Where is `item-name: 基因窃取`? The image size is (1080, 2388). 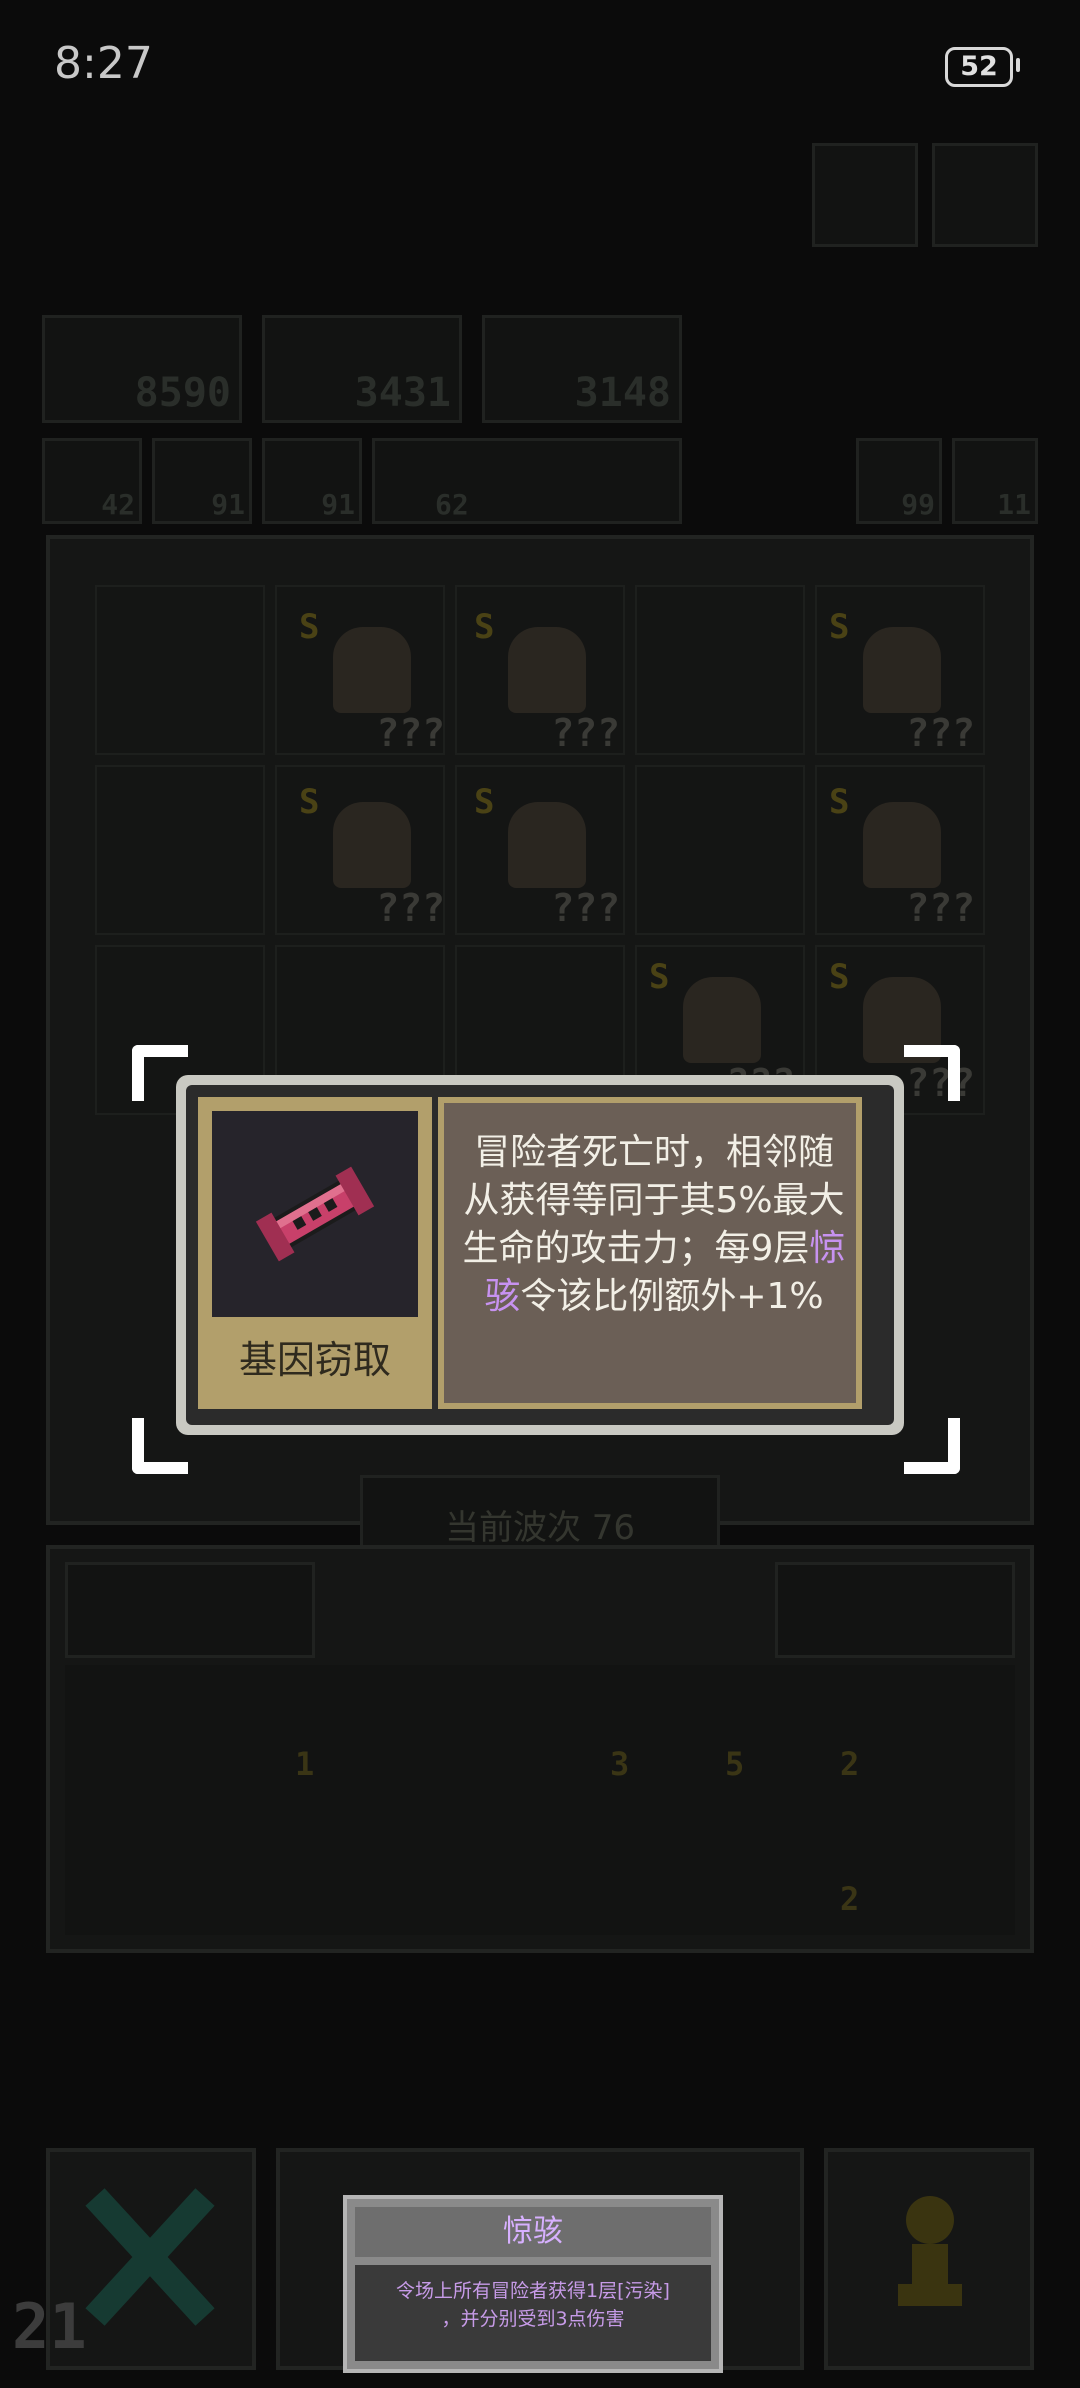
item-name: 基因窃取 is located at coordinates (314, 1360).